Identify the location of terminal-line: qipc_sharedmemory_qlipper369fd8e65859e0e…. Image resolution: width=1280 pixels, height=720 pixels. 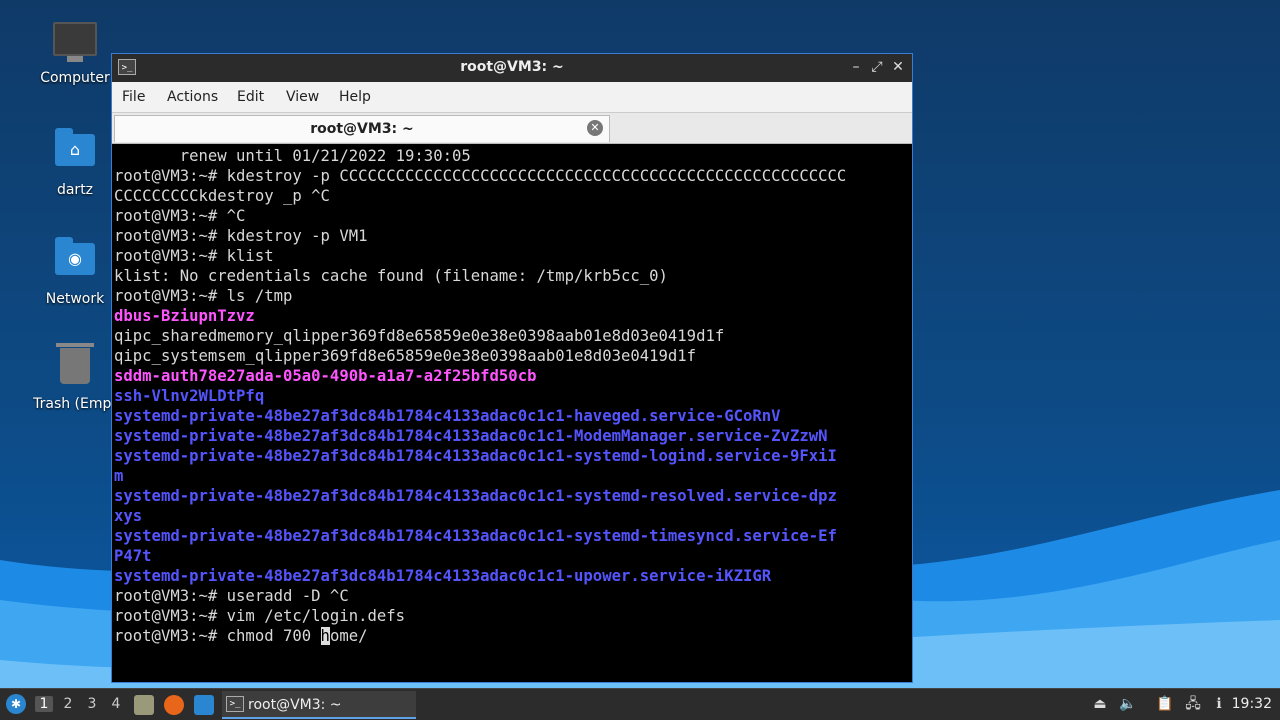
(419, 336).